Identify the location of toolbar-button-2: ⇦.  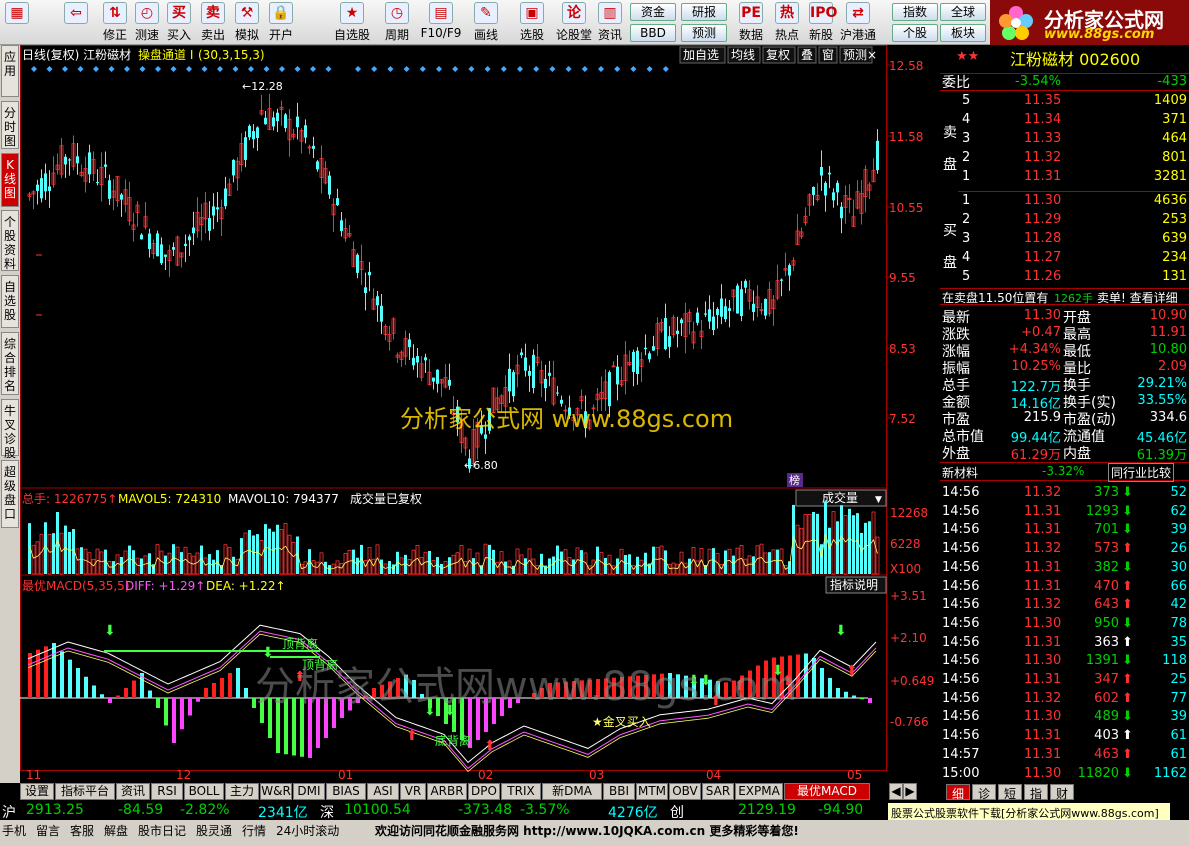
(76, 22).